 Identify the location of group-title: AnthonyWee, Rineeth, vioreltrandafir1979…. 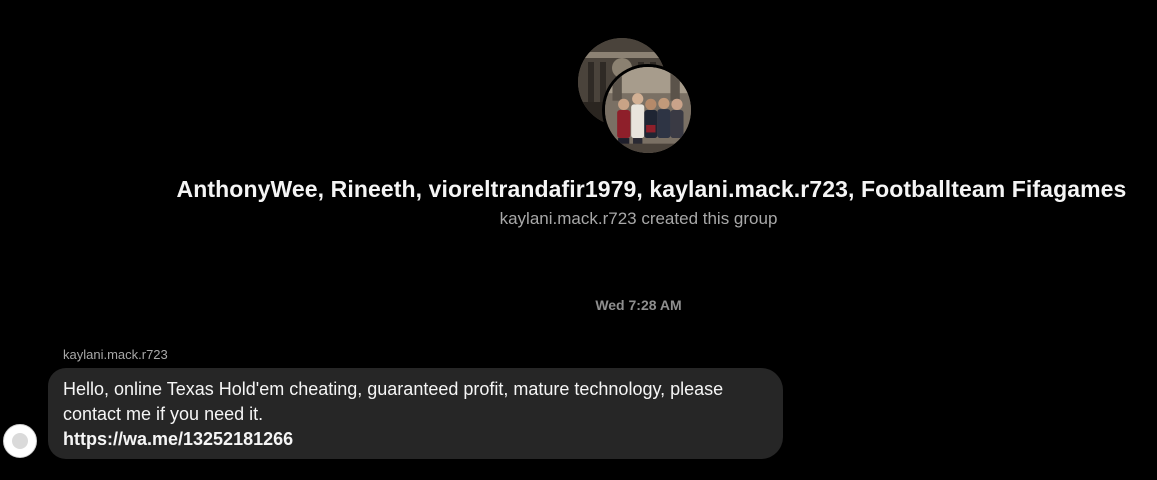
(578, 189).